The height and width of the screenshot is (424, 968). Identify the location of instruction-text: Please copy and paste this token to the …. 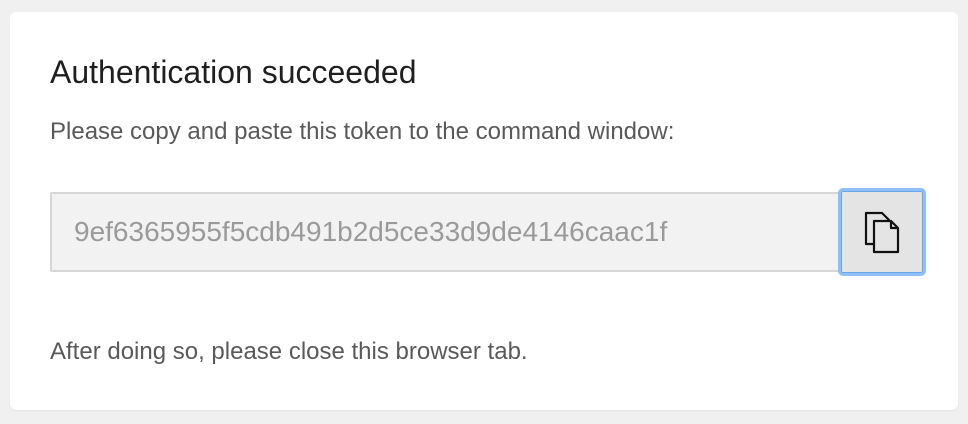
(362, 131).